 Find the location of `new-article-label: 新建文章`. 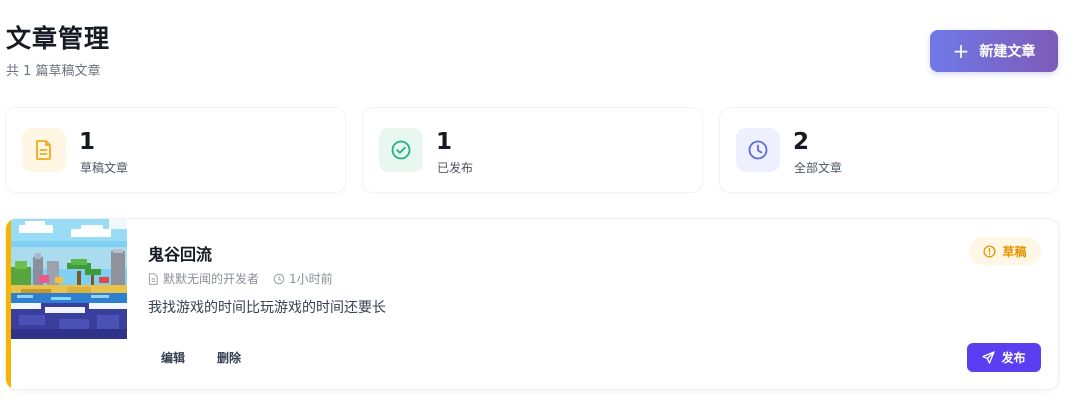

new-article-label: 新建文章 is located at coordinates (1007, 52).